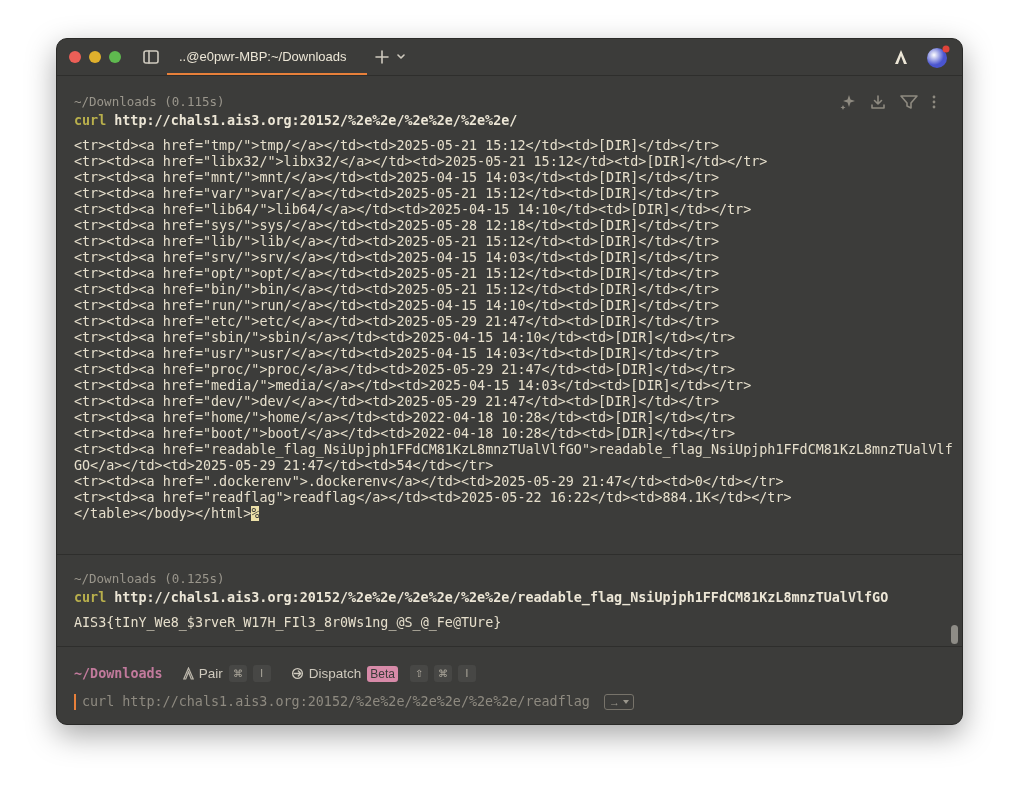 The height and width of the screenshot is (800, 1019). Describe the element at coordinates (421, 162) in the screenshot. I see `output-line: <tr><td><a href="libx32/">libx32/</a></td><td>2025-05-21 15:12</td><td>[DIR]</td></tr>` at that location.